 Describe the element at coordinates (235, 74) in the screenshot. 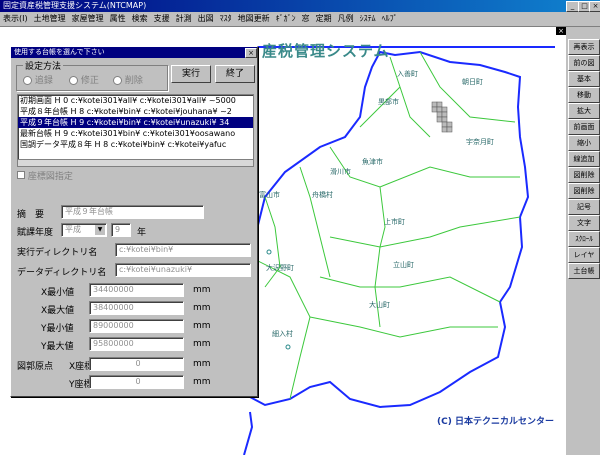

I see `end-button: 終了` at that location.